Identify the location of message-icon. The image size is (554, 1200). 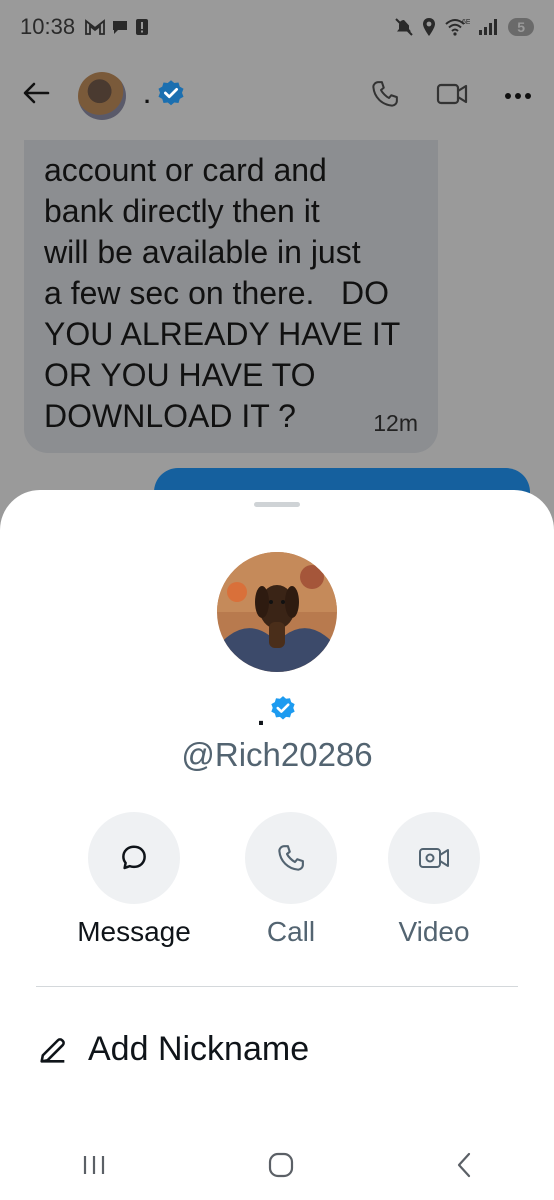
(134, 857).